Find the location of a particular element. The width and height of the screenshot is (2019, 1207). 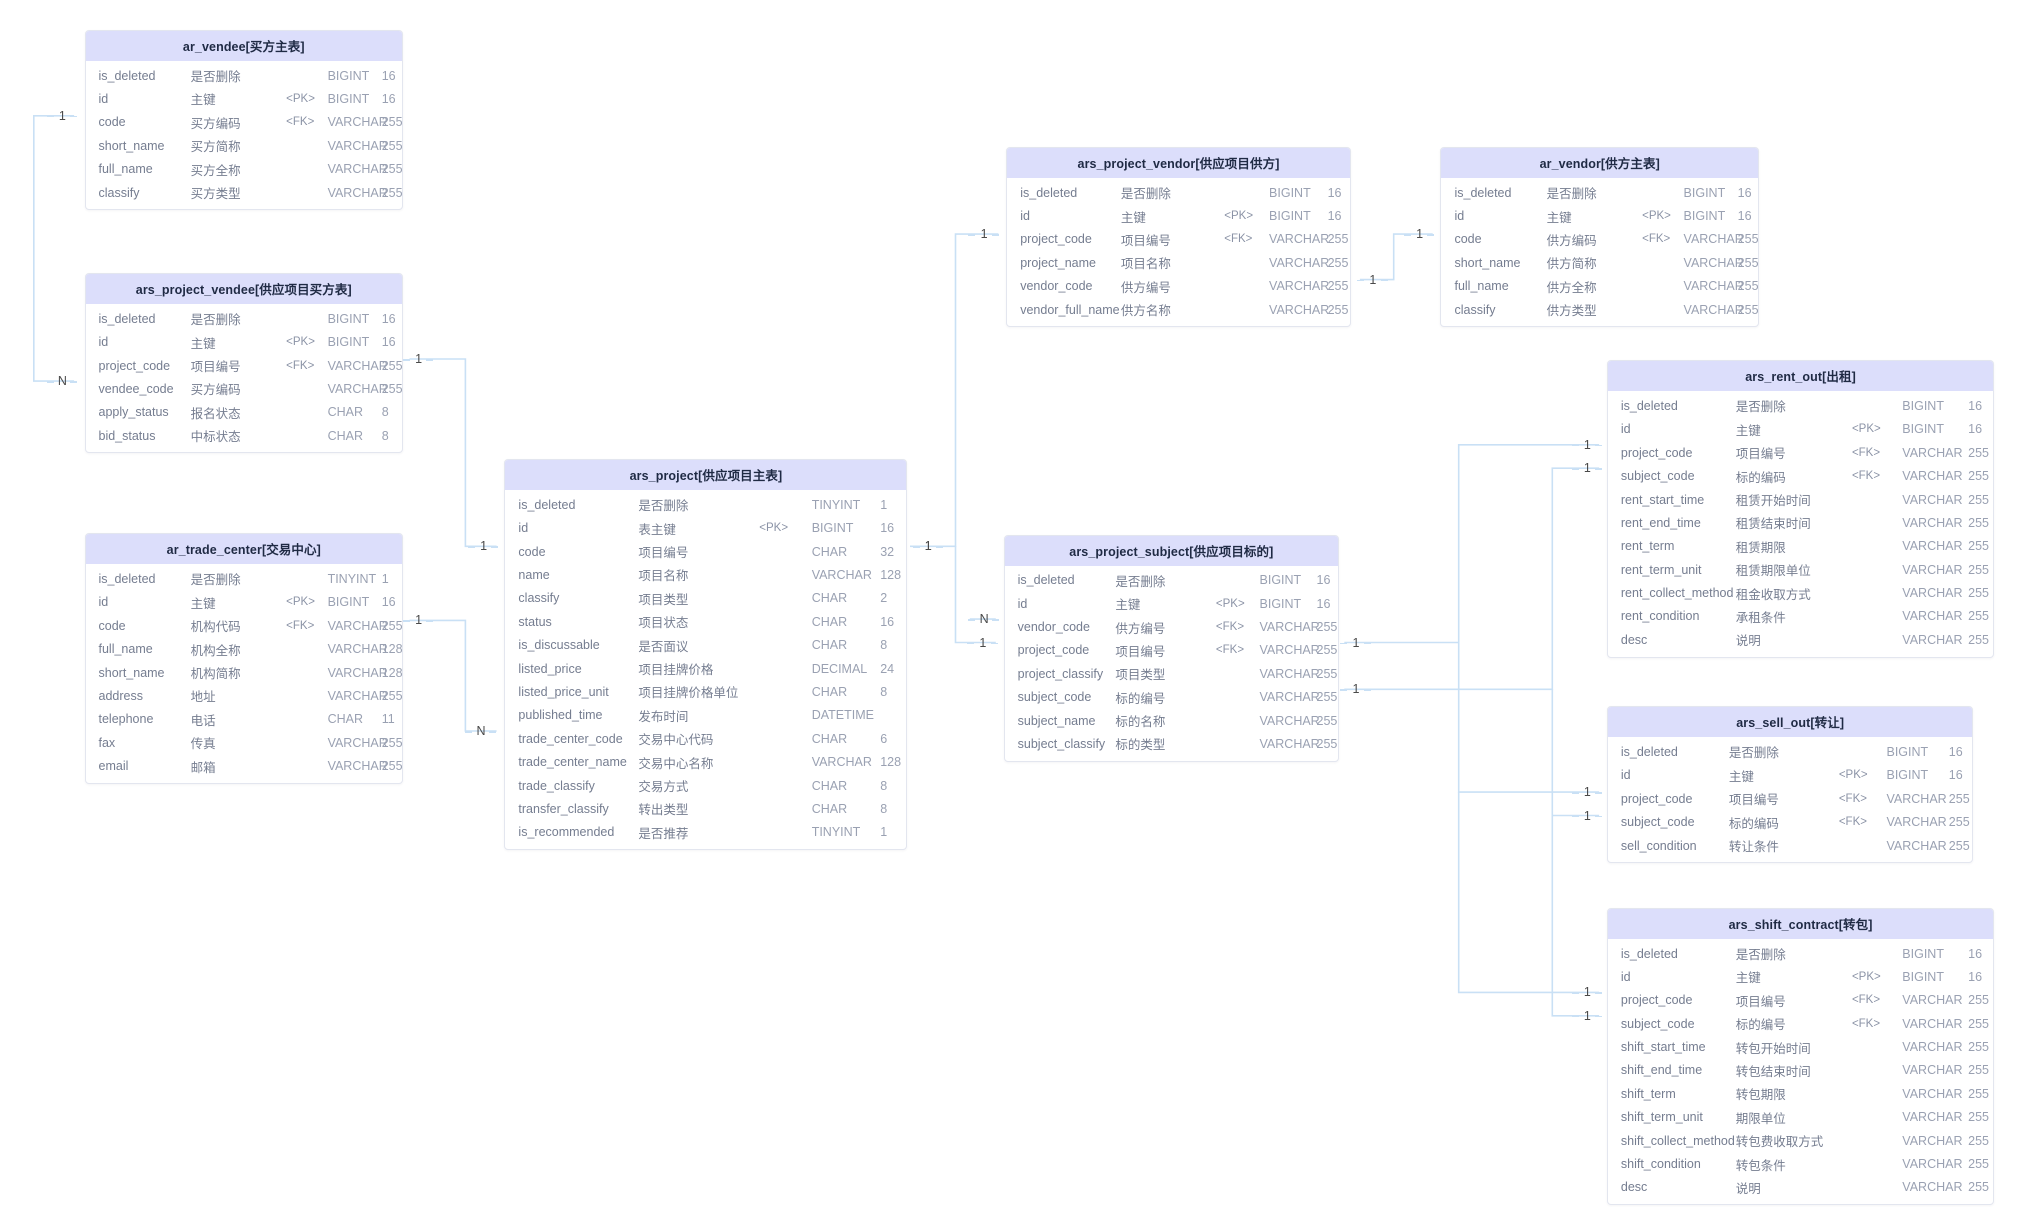

column-row: subject_classify 标的类型 VARCHAR 255 is located at coordinates (1171, 743).